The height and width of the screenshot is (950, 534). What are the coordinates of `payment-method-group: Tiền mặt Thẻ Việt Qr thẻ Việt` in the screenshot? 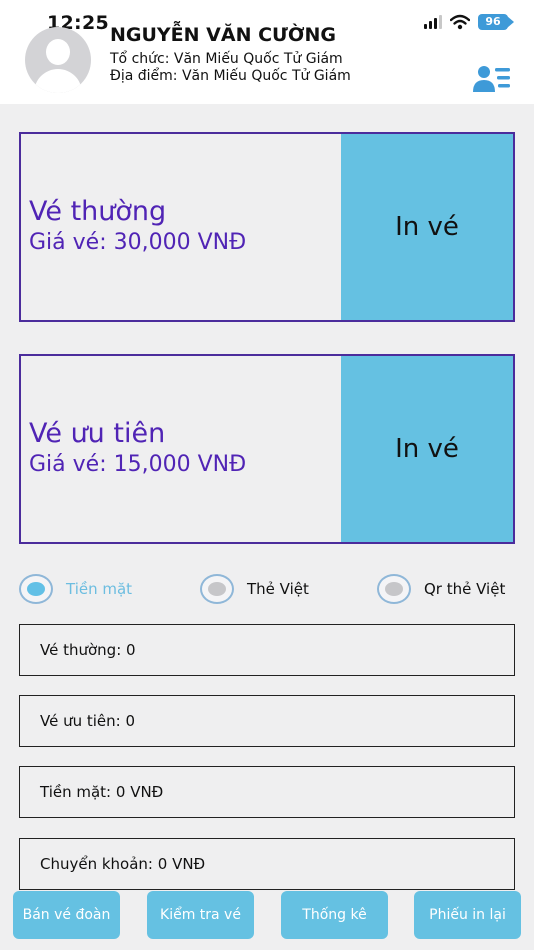 It's located at (267, 589).